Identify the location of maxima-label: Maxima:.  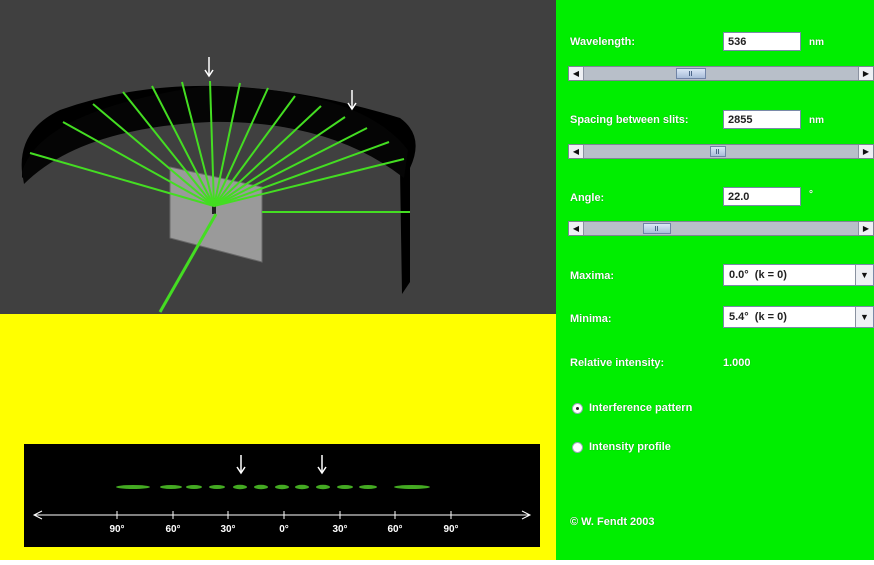
(592, 276).